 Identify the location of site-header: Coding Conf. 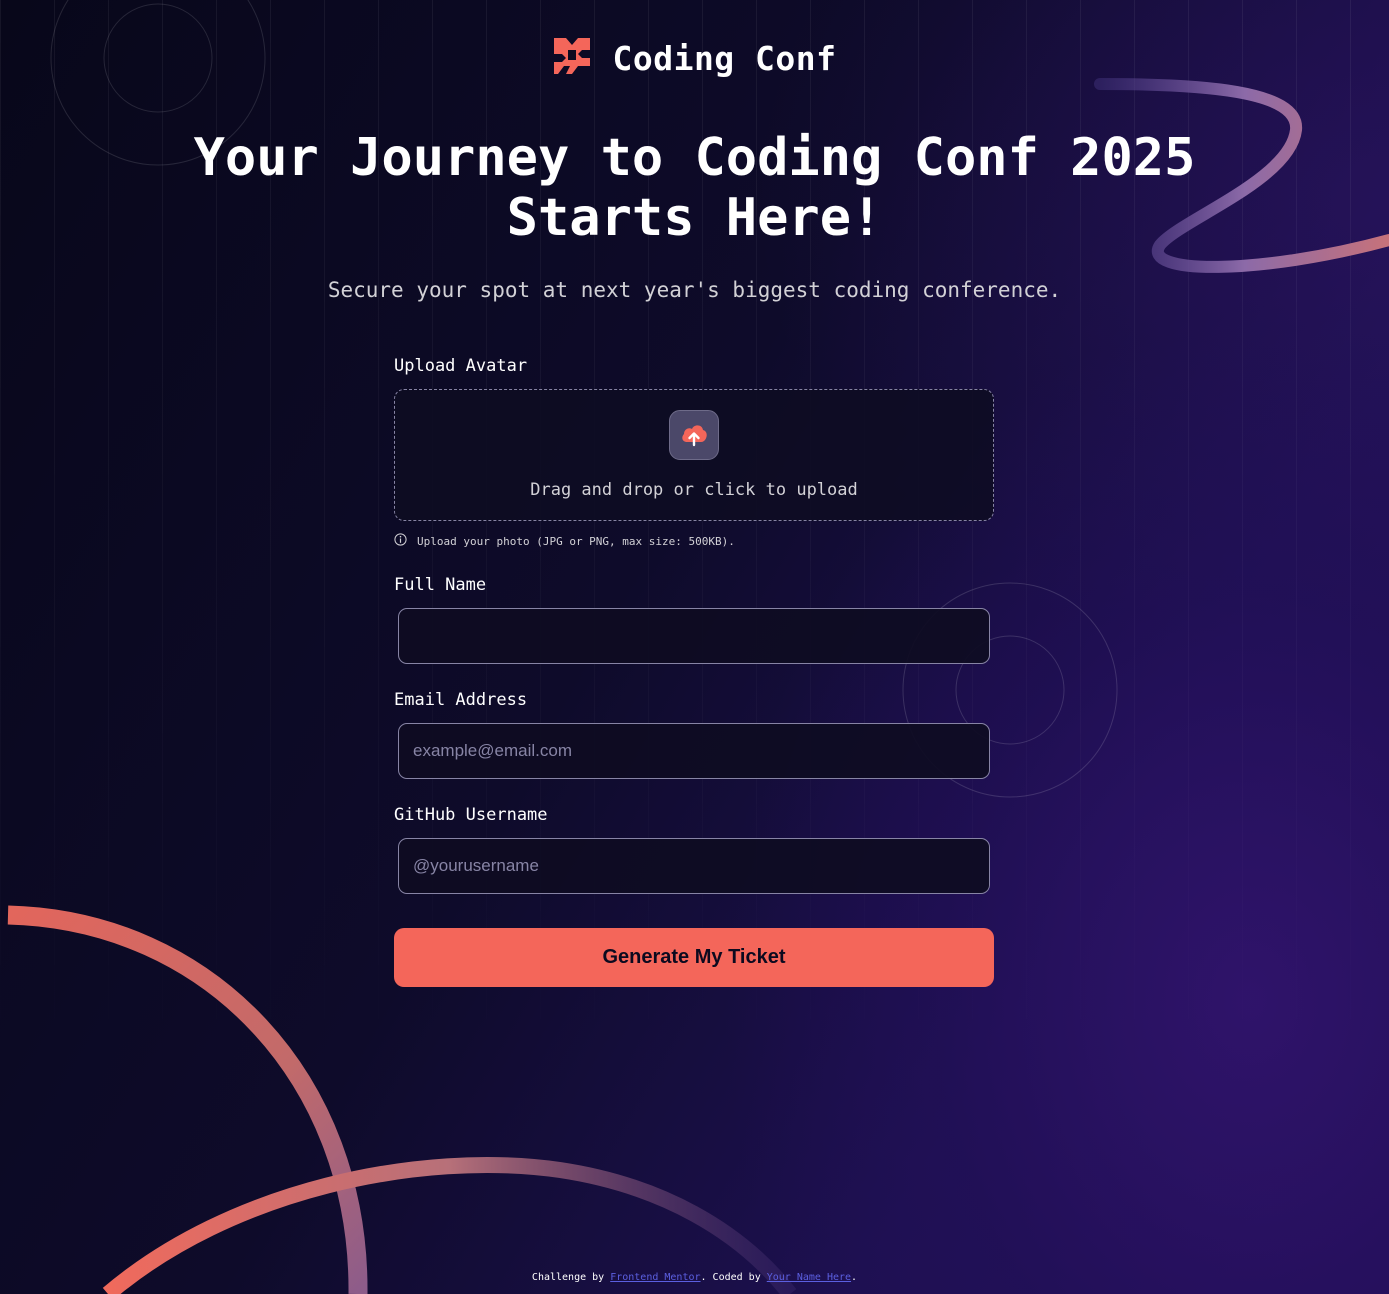
(694, 58).